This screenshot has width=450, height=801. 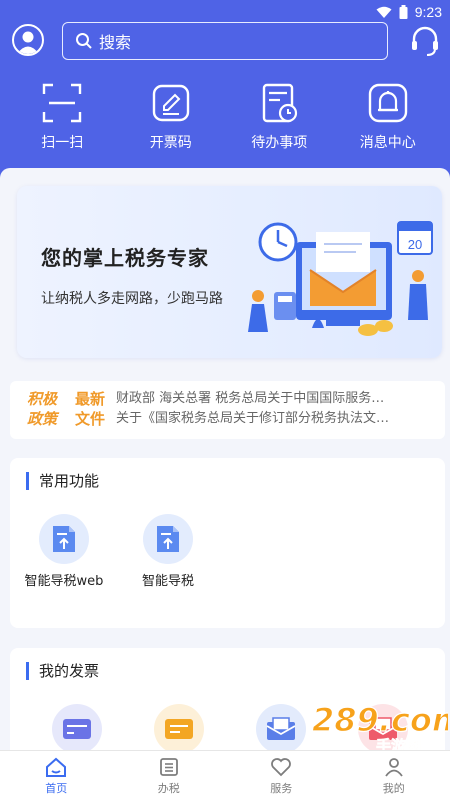 I want to click on search-icon, so click(x=84, y=41).